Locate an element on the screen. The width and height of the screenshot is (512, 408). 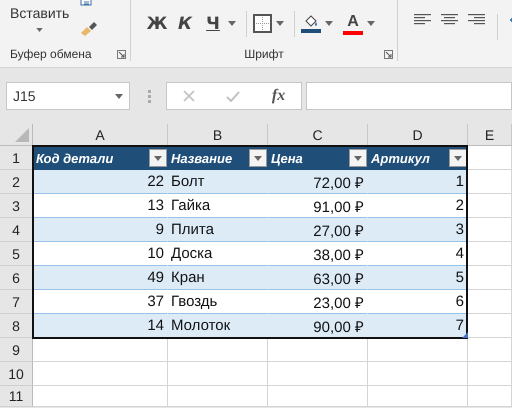
format-painter-icon is located at coordinates (89, 29).